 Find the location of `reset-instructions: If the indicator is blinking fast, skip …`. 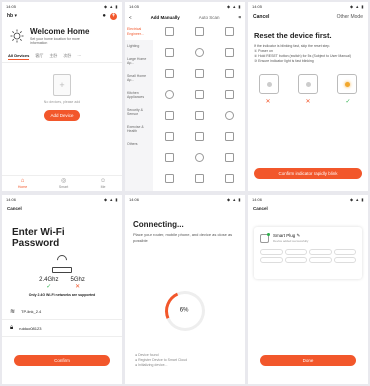

reset-instructions: If the indicator is blinking fast, skip … is located at coordinates (303, 53).